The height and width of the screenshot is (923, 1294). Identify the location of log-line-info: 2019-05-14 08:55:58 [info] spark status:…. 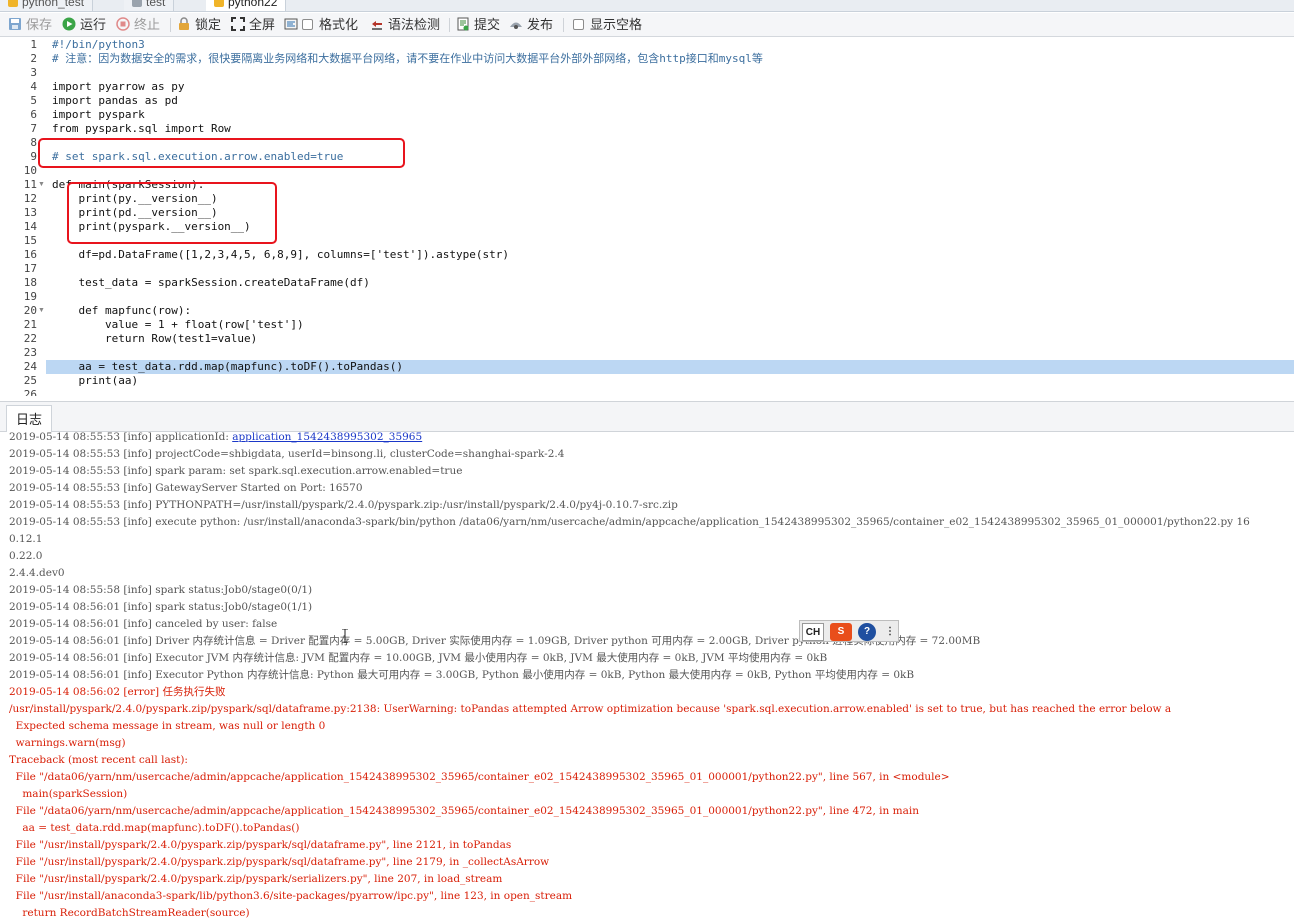
(651, 590).